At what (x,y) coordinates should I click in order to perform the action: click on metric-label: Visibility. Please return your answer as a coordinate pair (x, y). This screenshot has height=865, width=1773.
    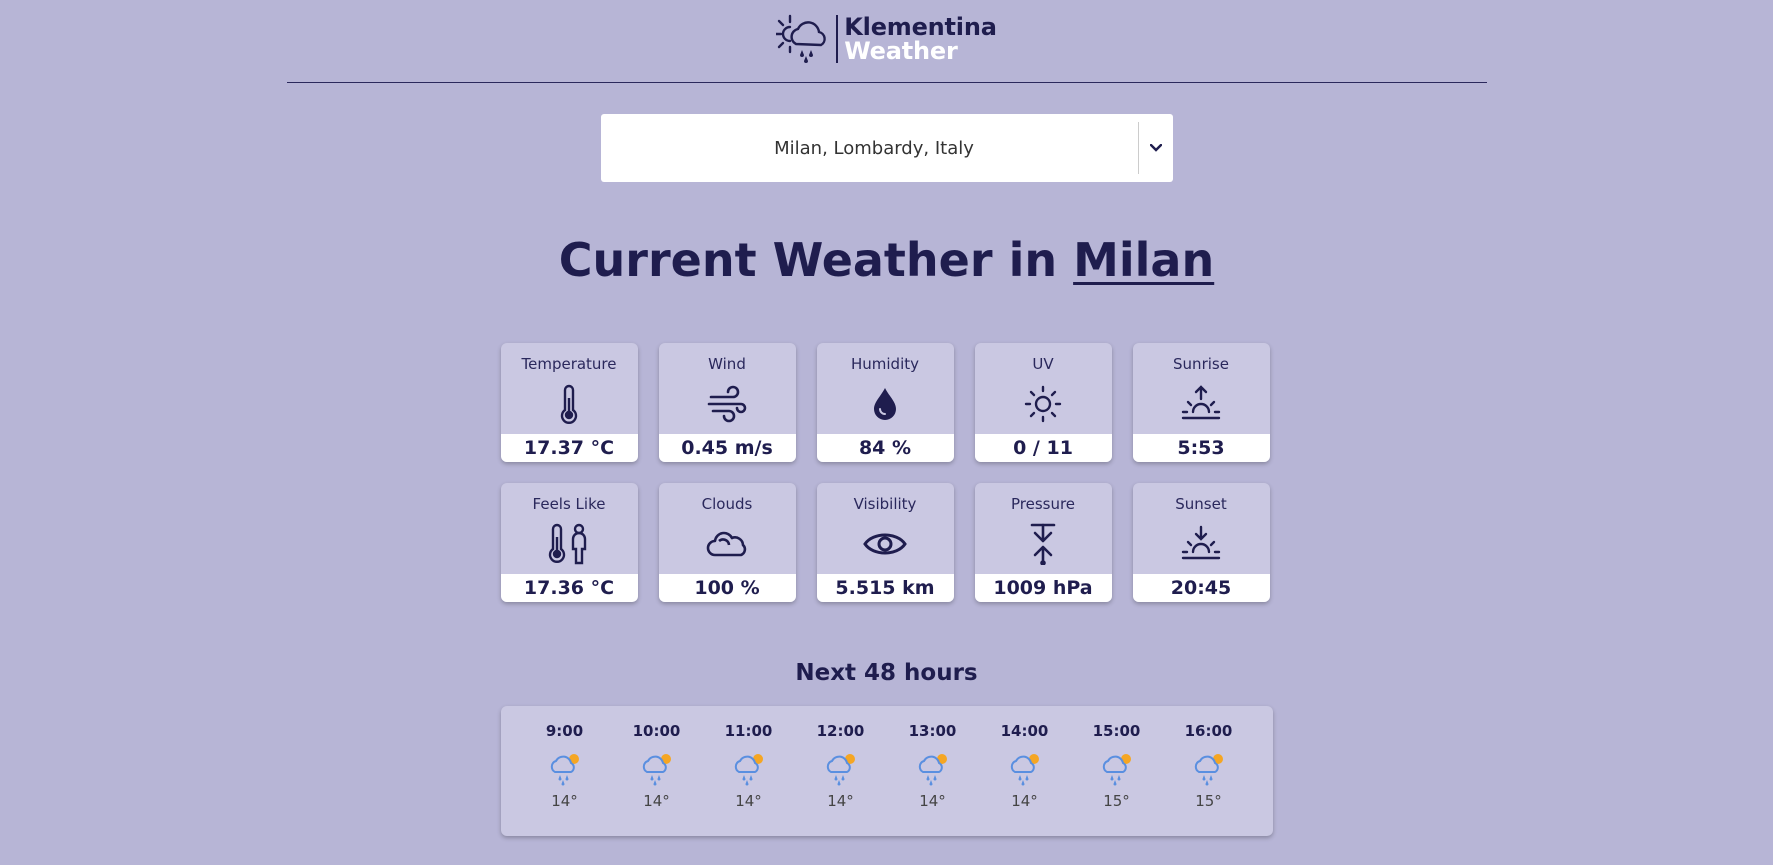
    Looking at the image, I should click on (885, 504).